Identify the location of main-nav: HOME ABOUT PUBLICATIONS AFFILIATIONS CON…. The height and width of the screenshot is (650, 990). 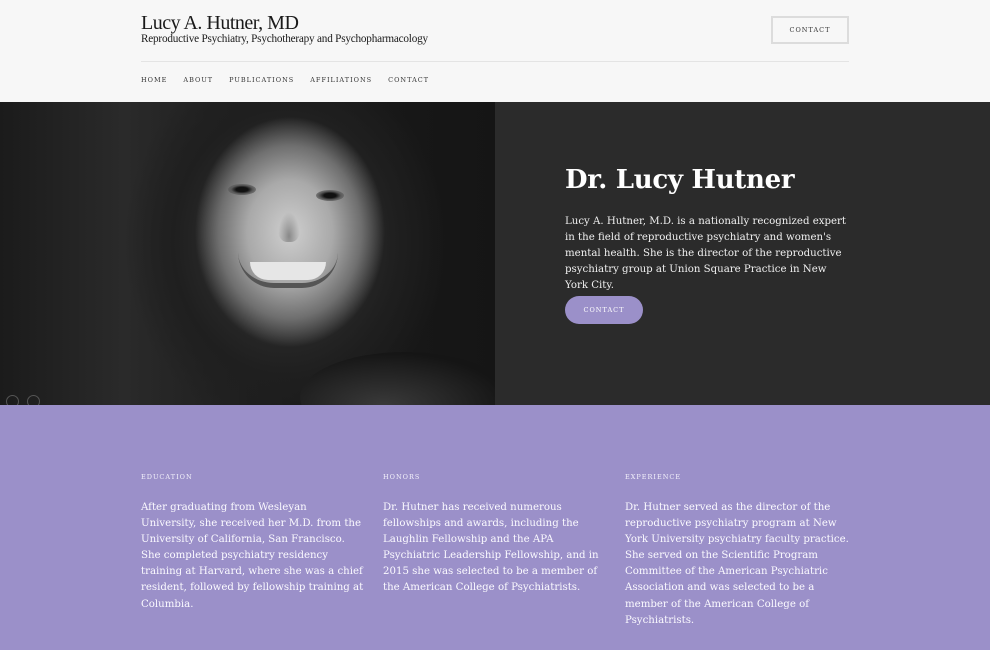
(293, 80).